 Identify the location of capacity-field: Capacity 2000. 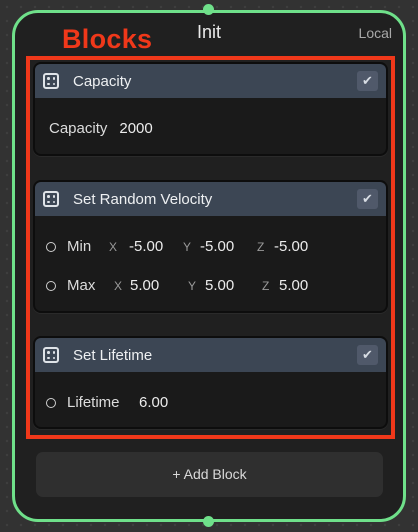
(101, 128).